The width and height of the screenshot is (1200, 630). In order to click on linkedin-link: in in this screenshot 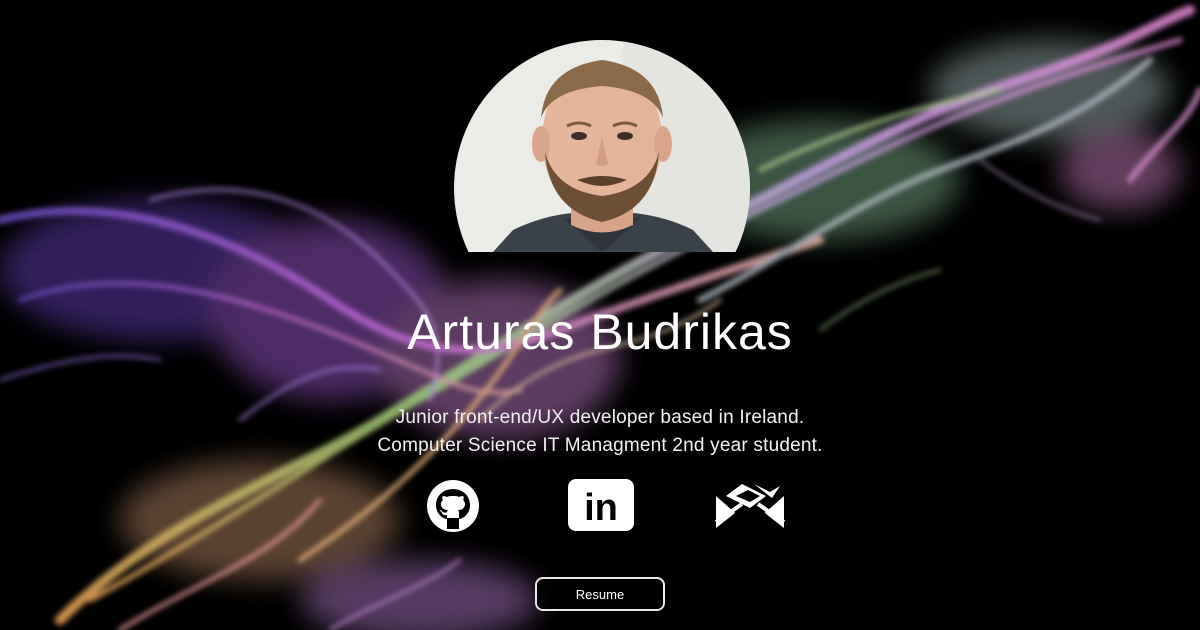, I will do `click(601, 506)`.